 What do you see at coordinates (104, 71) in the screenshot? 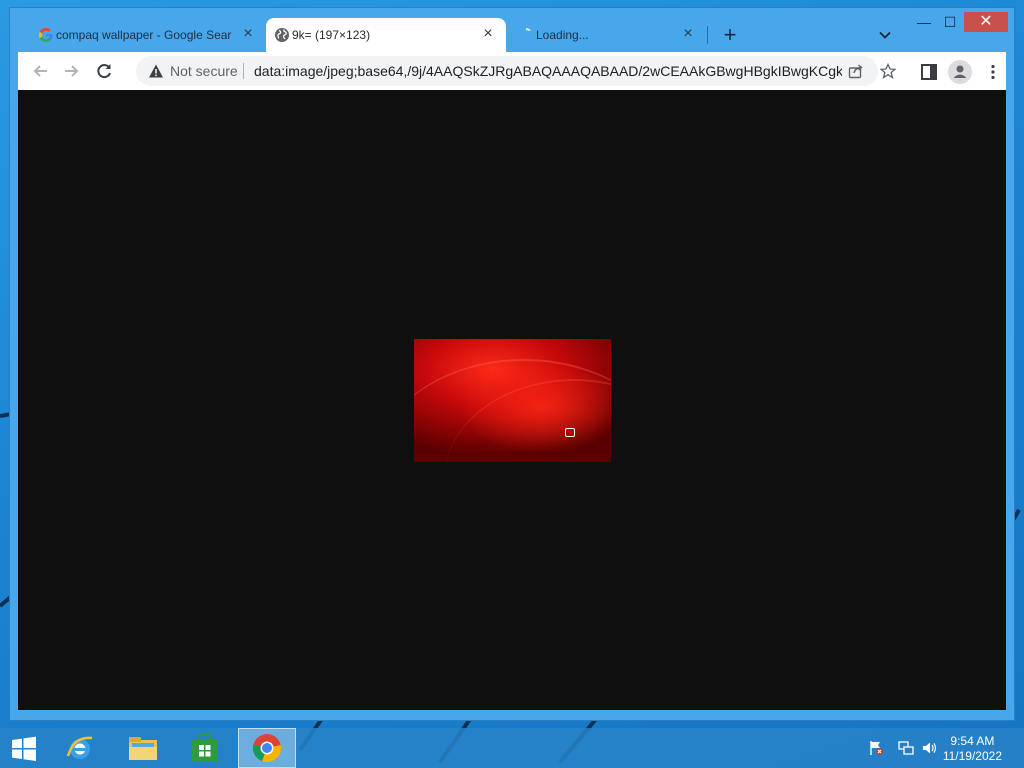
I see `reload-icon` at bounding box center [104, 71].